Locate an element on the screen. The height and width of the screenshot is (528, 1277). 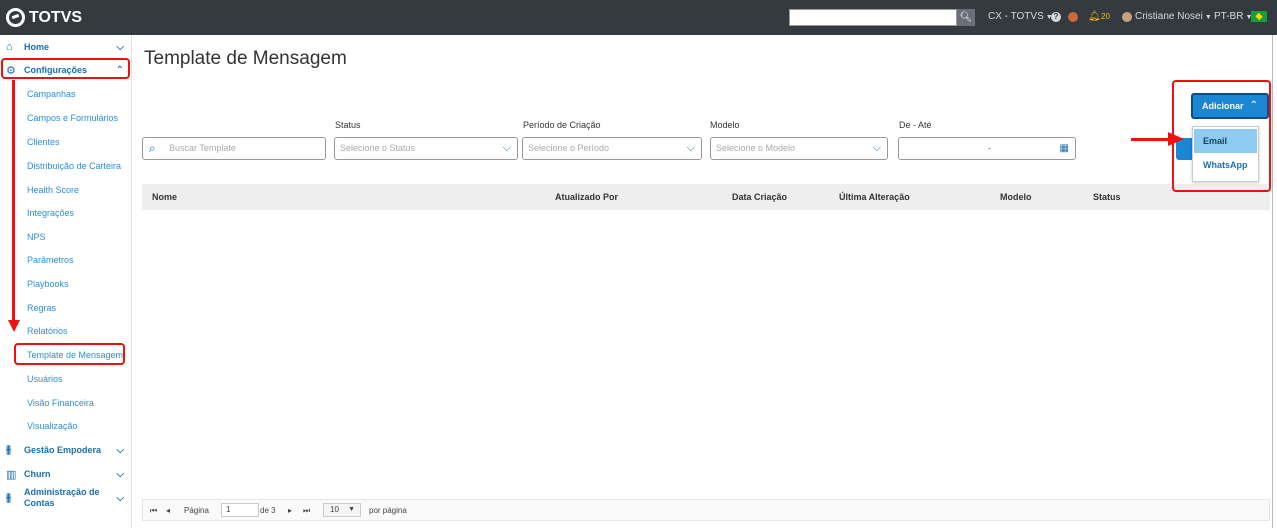
language-selector: PT-BR ▼ is located at coordinates (1233, 16).